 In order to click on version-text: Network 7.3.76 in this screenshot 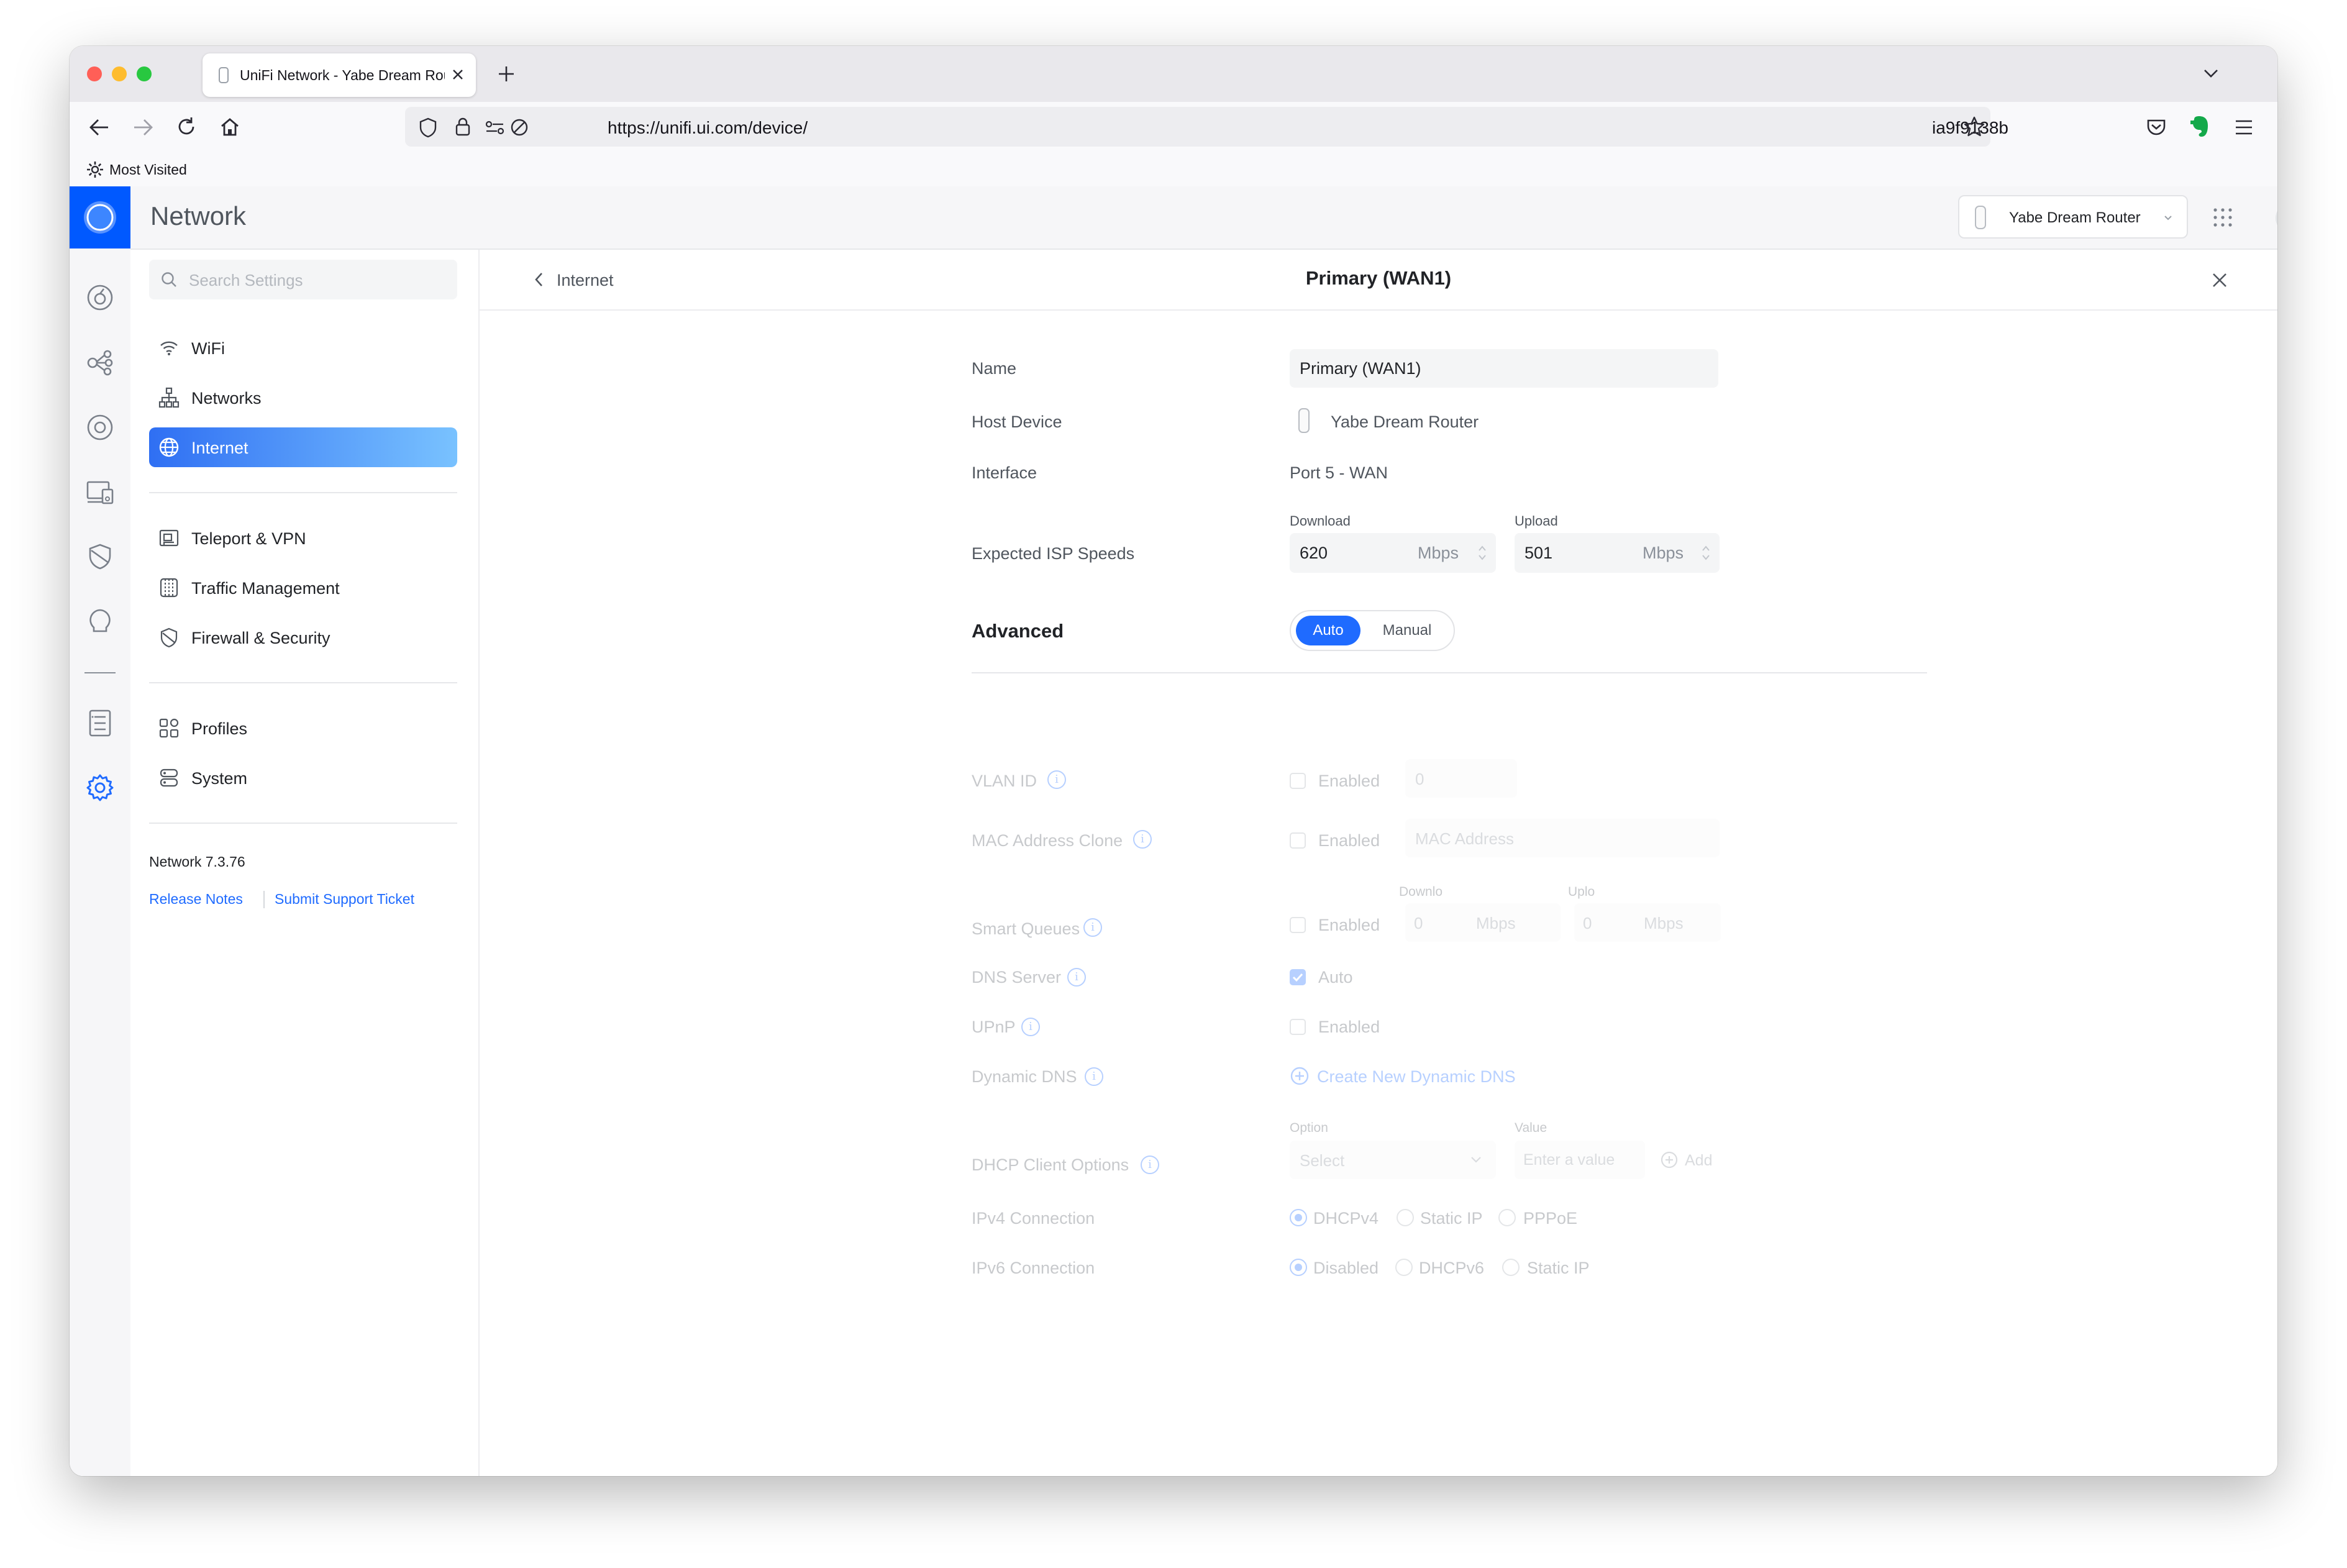, I will do `click(197, 862)`.